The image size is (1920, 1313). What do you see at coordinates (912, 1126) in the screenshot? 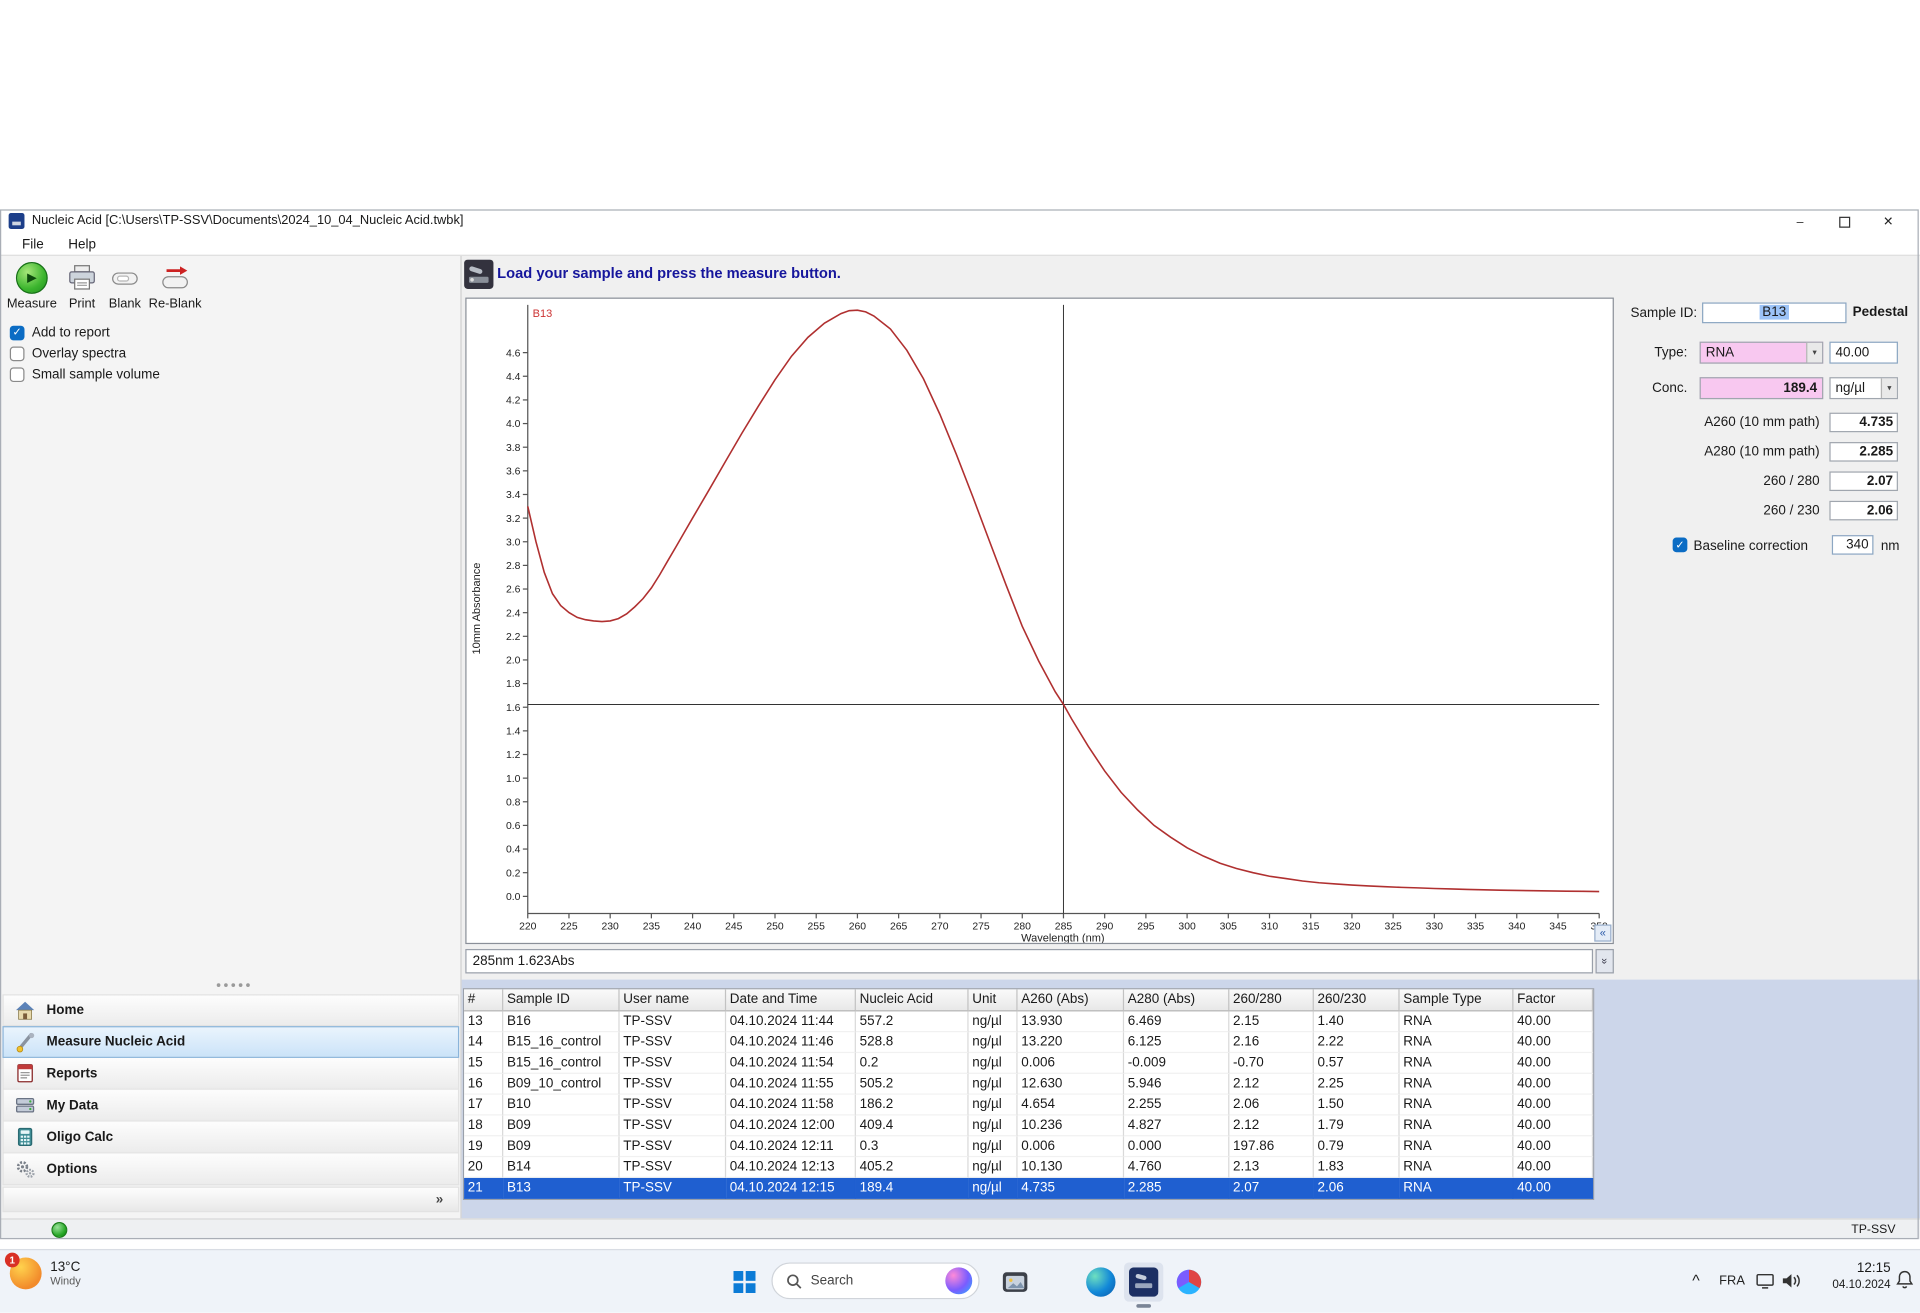
I see `table-cell: 409.4` at bounding box center [912, 1126].